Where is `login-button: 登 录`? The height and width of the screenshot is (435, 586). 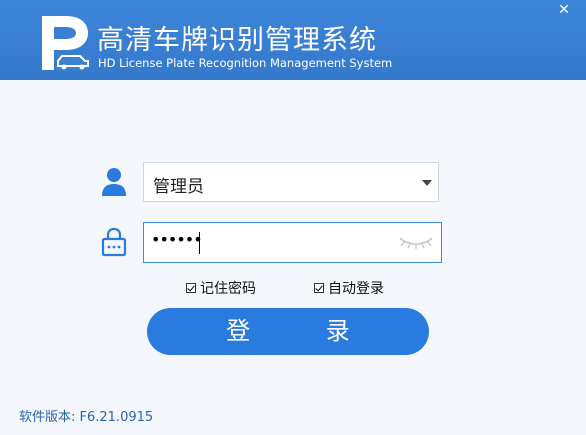 login-button: 登 录 is located at coordinates (288, 331).